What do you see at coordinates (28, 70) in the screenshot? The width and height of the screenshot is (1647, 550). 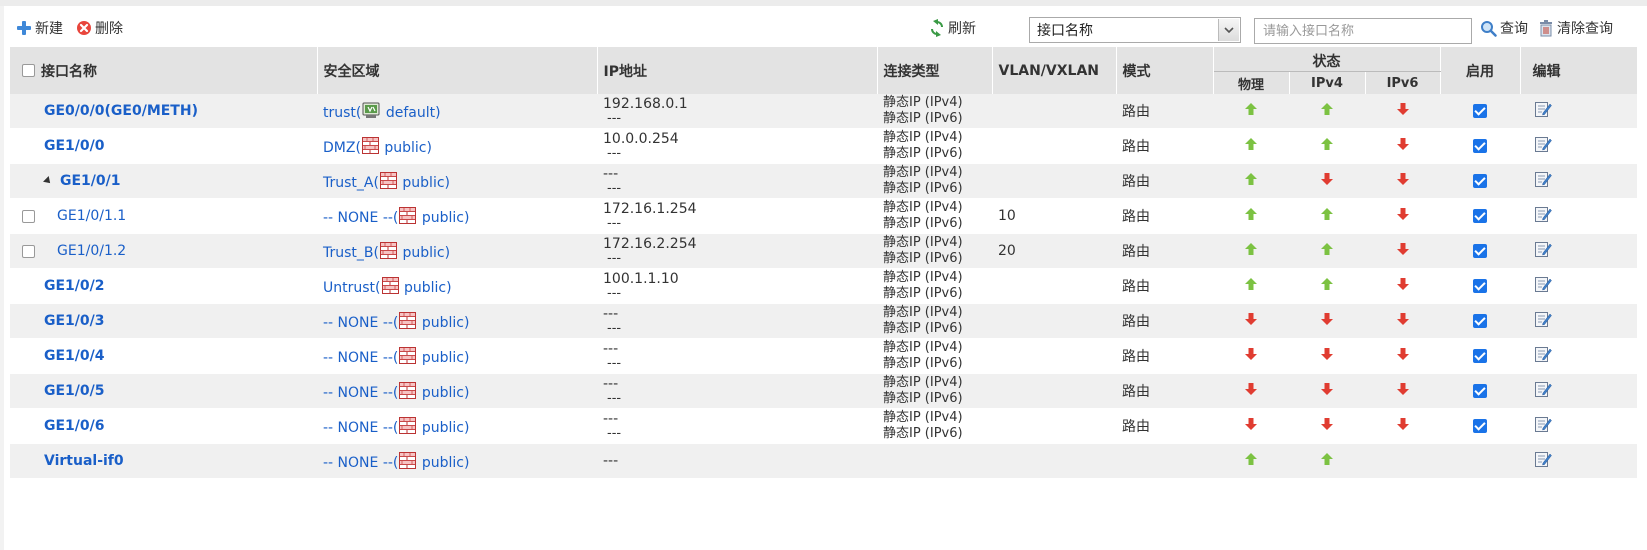 I see `select-all-checkbox` at bounding box center [28, 70].